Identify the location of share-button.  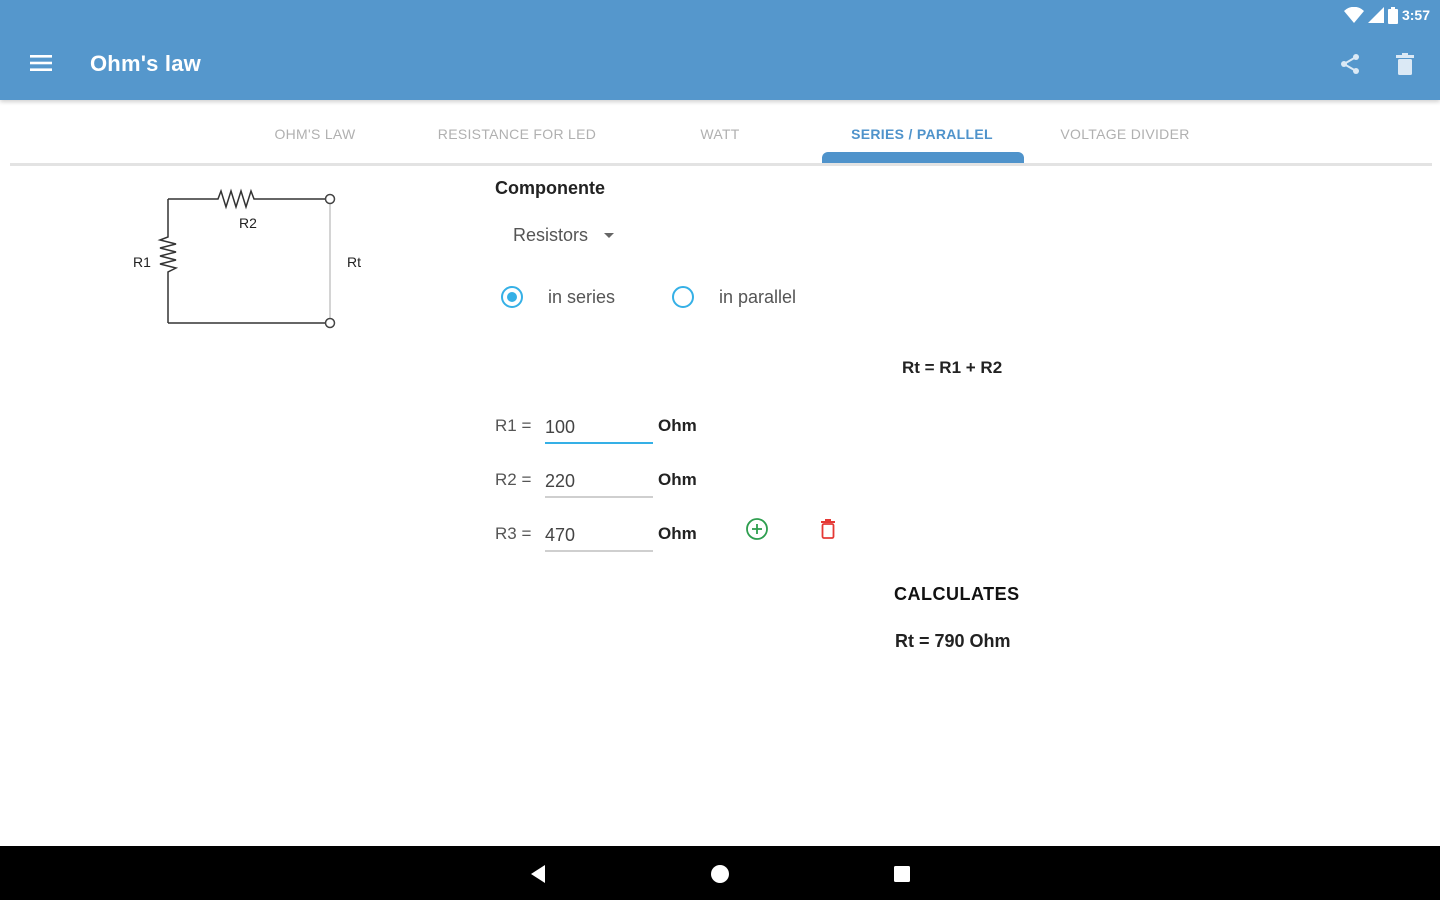
(1350, 64).